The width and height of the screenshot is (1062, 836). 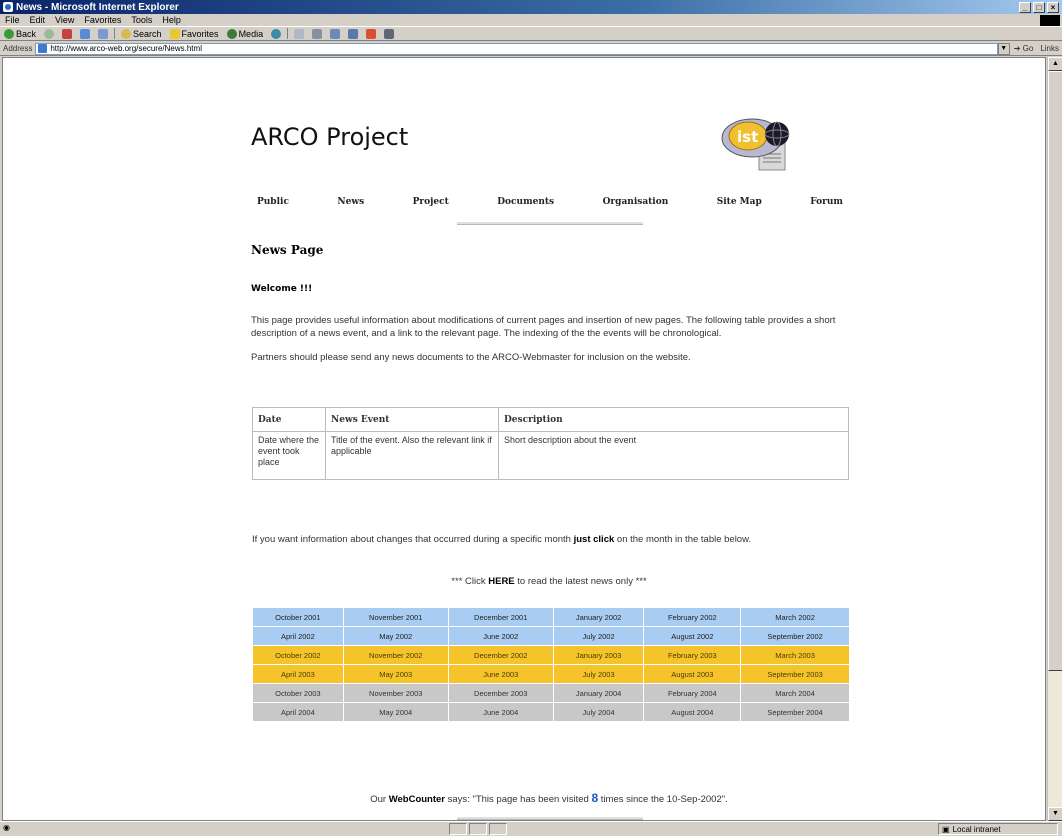 What do you see at coordinates (1055, 371) in the screenshot?
I see `scroll-thumb` at bounding box center [1055, 371].